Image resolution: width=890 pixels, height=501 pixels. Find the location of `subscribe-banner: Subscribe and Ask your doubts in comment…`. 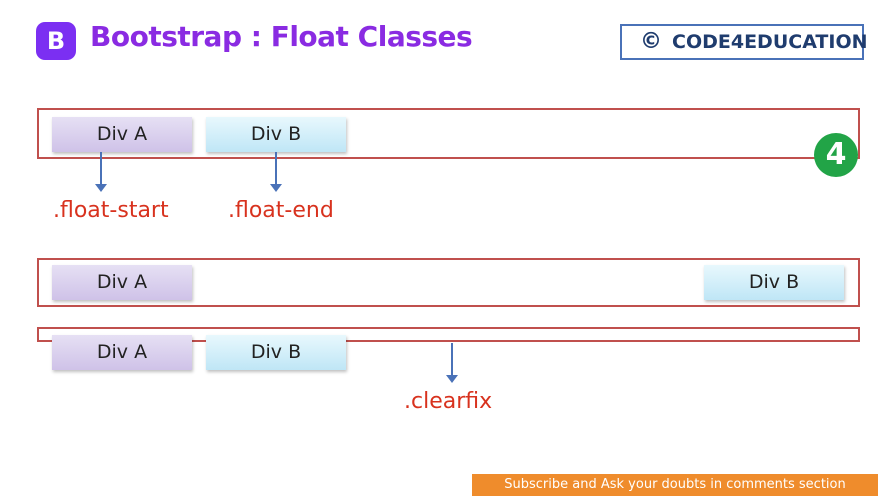

subscribe-banner: Subscribe and Ask your doubts in comment… is located at coordinates (675, 485).